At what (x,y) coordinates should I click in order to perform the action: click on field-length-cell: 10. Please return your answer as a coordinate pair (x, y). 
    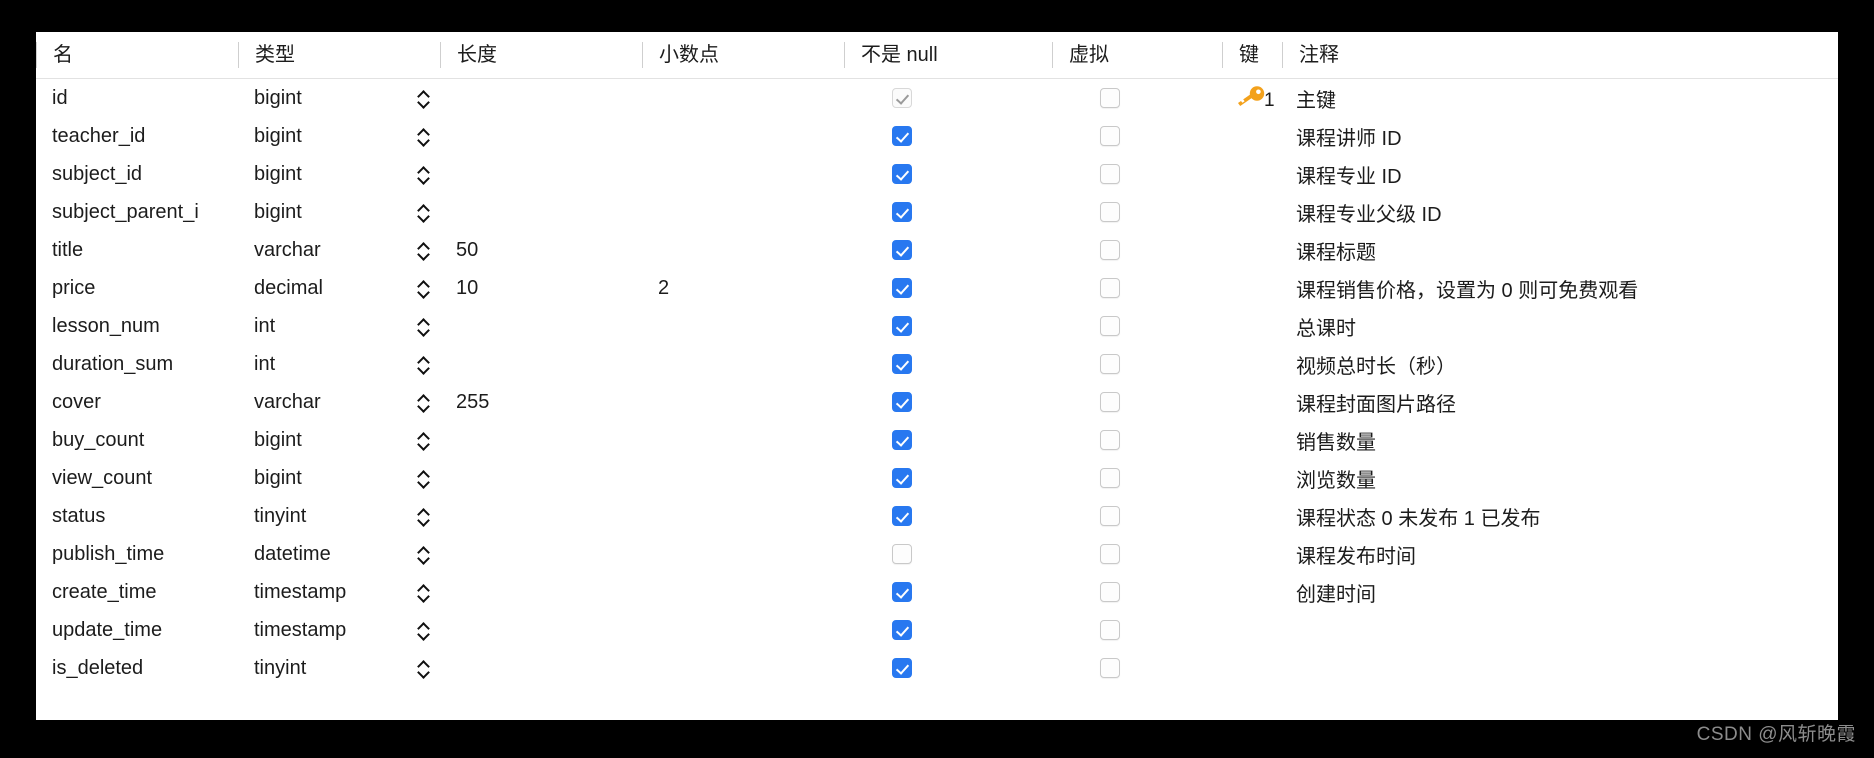
    Looking at the image, I should click on (541, 288).